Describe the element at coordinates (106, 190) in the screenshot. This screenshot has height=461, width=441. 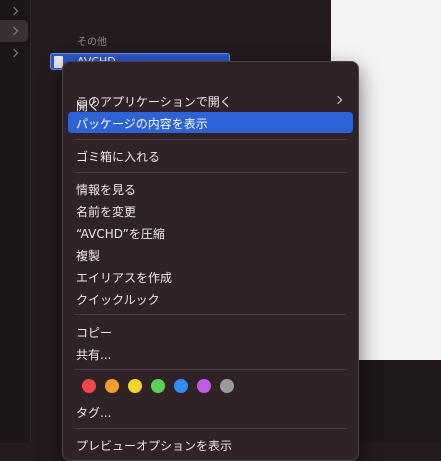
I see `menu-item-label: 情報を見る` at that location.